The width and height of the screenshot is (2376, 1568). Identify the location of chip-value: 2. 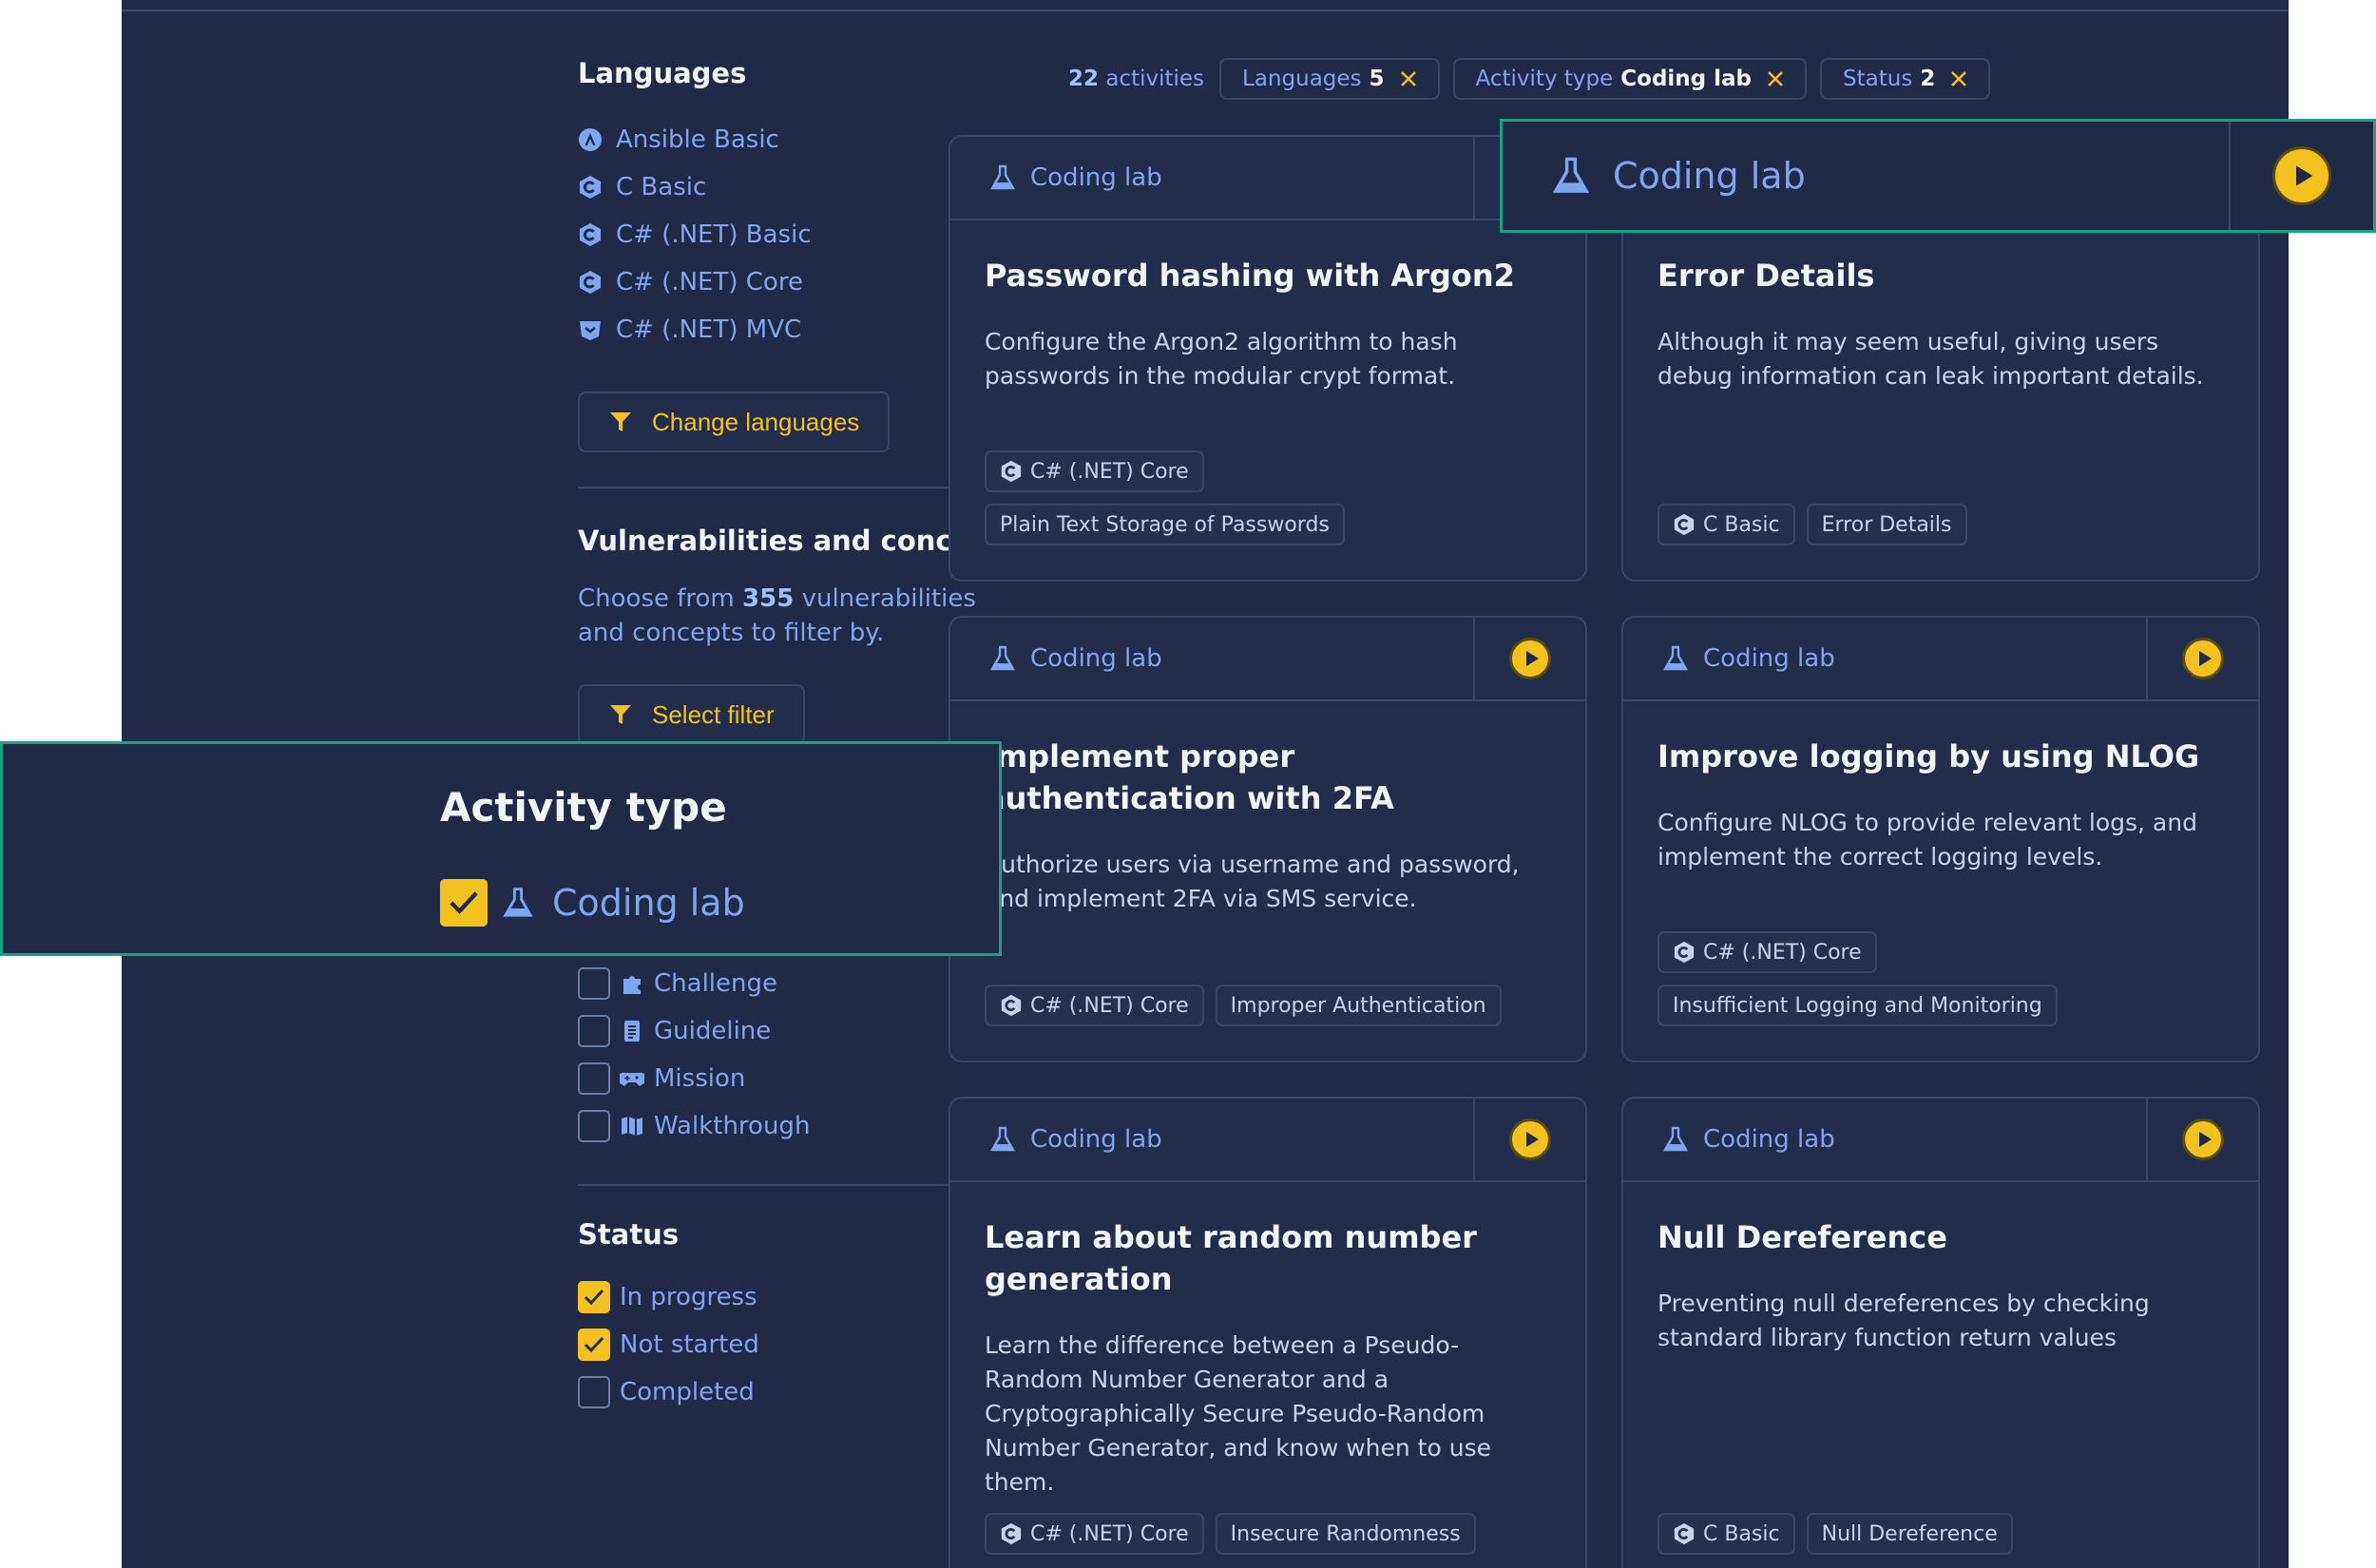
(1928, 79).